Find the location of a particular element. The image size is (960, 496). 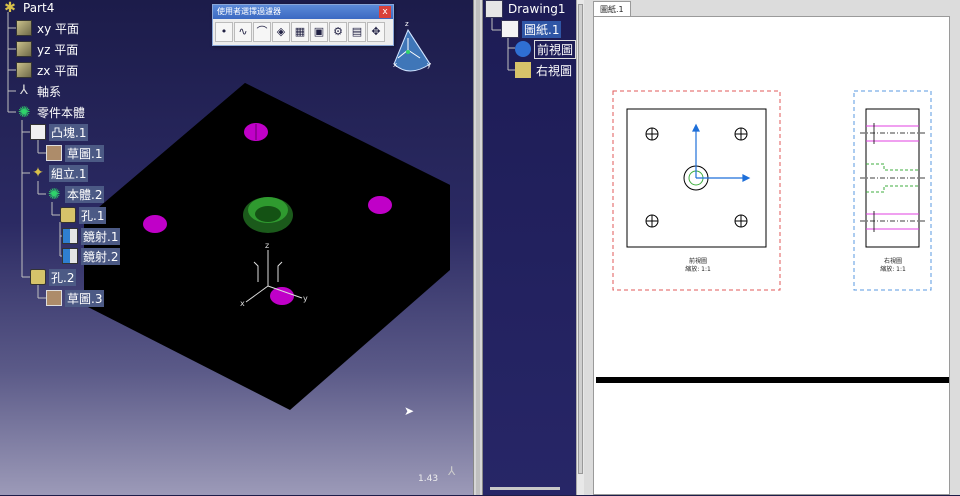

curve-filter-icon: ∿ is located at coordinates (243, 32).